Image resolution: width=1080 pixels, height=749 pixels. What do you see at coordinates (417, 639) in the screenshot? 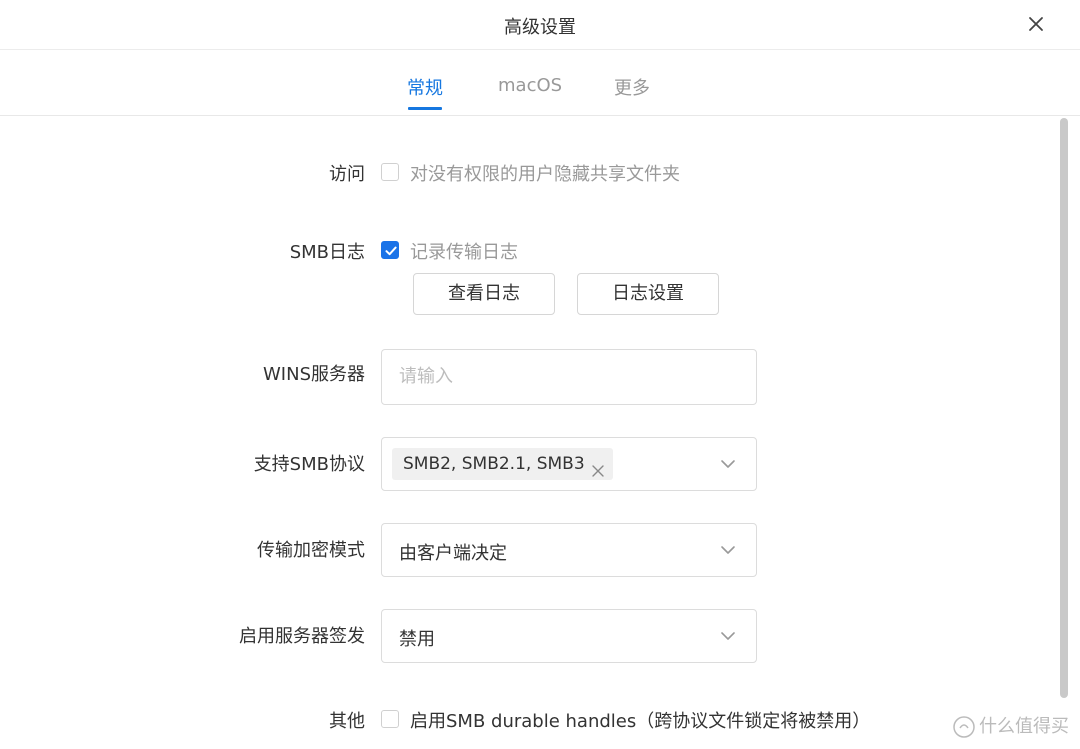
I see `server-signing-value: 禁用` at bounding box center [417, 639].